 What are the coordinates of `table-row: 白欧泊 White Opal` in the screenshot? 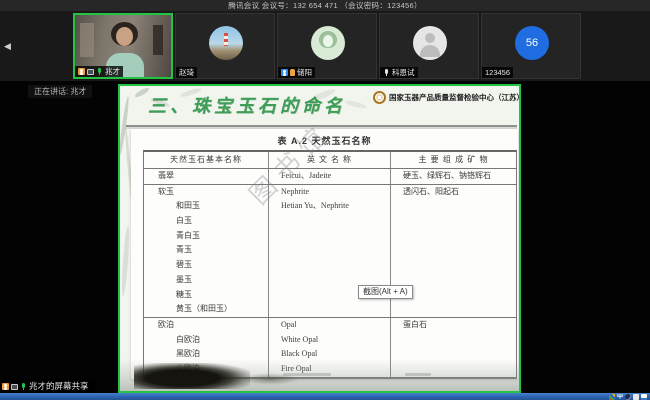 It's located at (330, 340).